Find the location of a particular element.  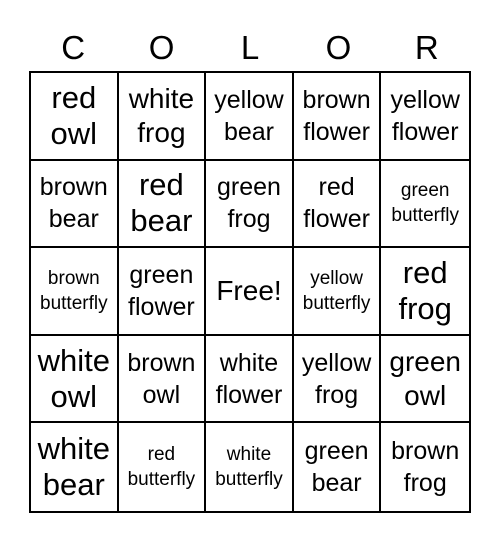

bingo-free-cell: Free! is located at coordinates (250, 292).